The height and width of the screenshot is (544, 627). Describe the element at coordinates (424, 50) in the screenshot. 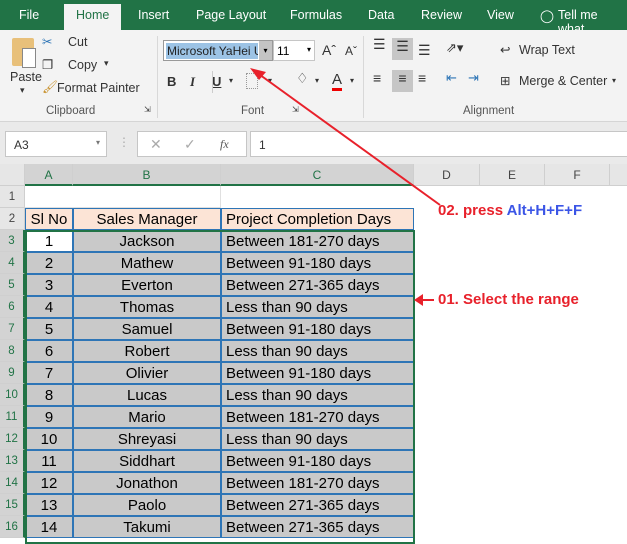

I see `align-bottom-icon: ☰` at that location.